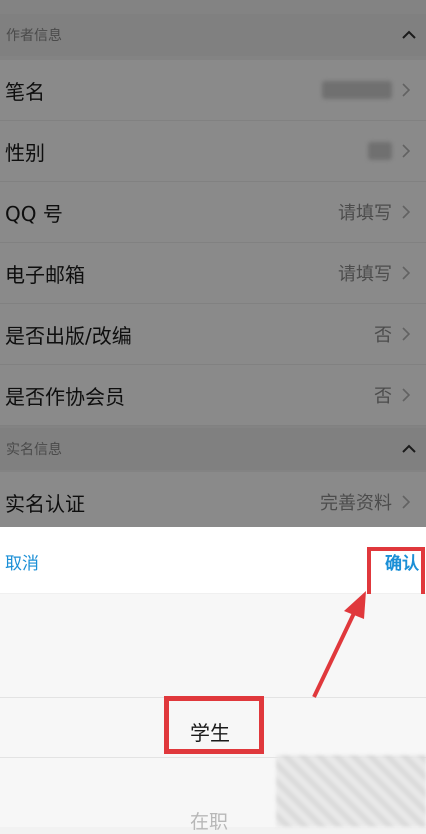 This screenshot has width=426, height=834. Describe the element at coordinates (214, 725) in the screenshot. I see `student-highlight-box` at that location.